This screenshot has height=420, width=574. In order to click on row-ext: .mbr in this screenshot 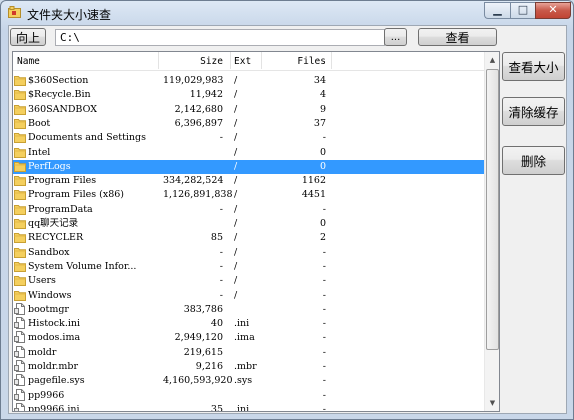, I will do `click(245, 366)`.